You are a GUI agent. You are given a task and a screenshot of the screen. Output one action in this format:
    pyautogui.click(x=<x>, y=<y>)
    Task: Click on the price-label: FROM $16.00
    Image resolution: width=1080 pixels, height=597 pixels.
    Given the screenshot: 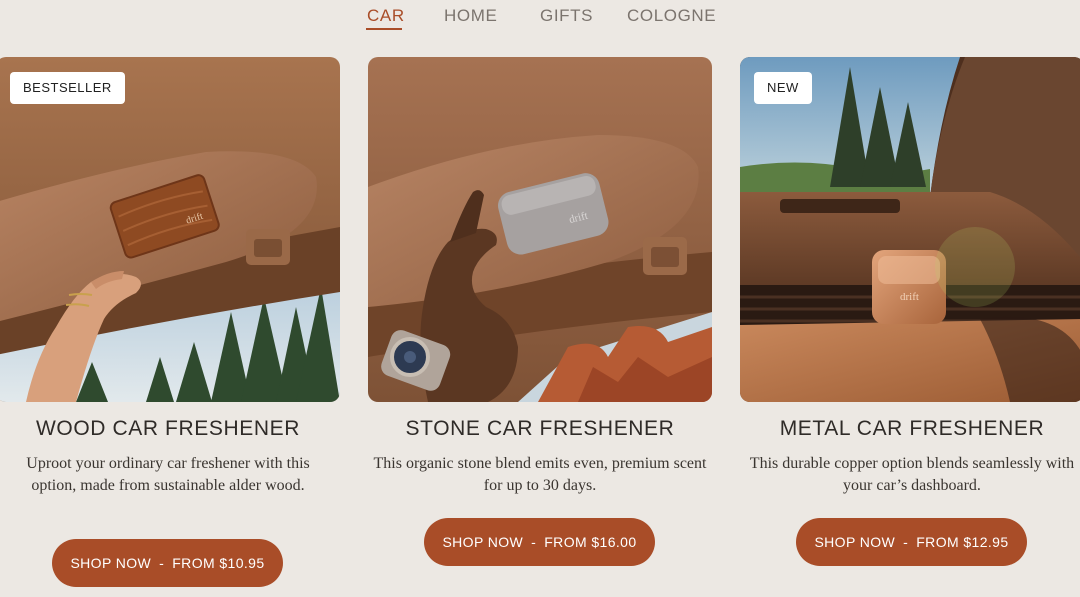 What is the action you would take?
    pyautogui.click(x=590, y=542)
    